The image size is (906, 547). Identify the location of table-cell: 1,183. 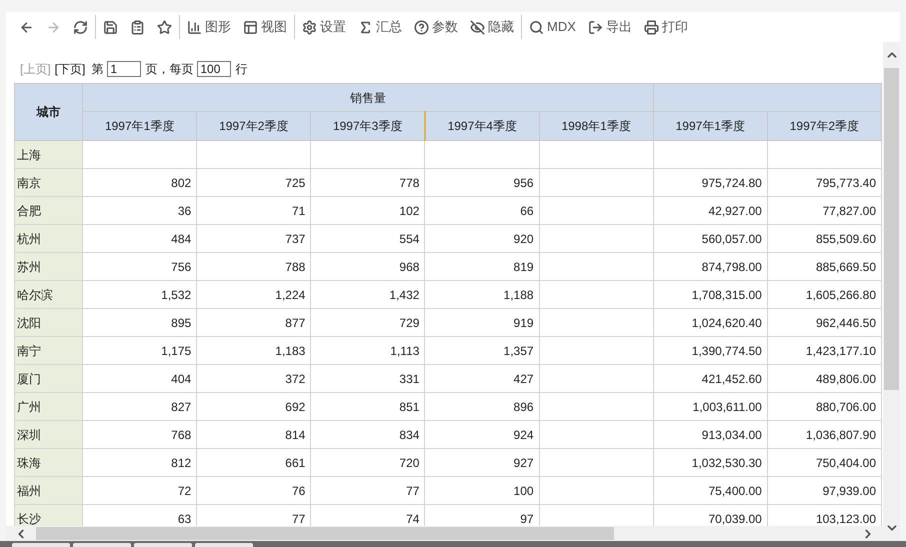
(253, 350).